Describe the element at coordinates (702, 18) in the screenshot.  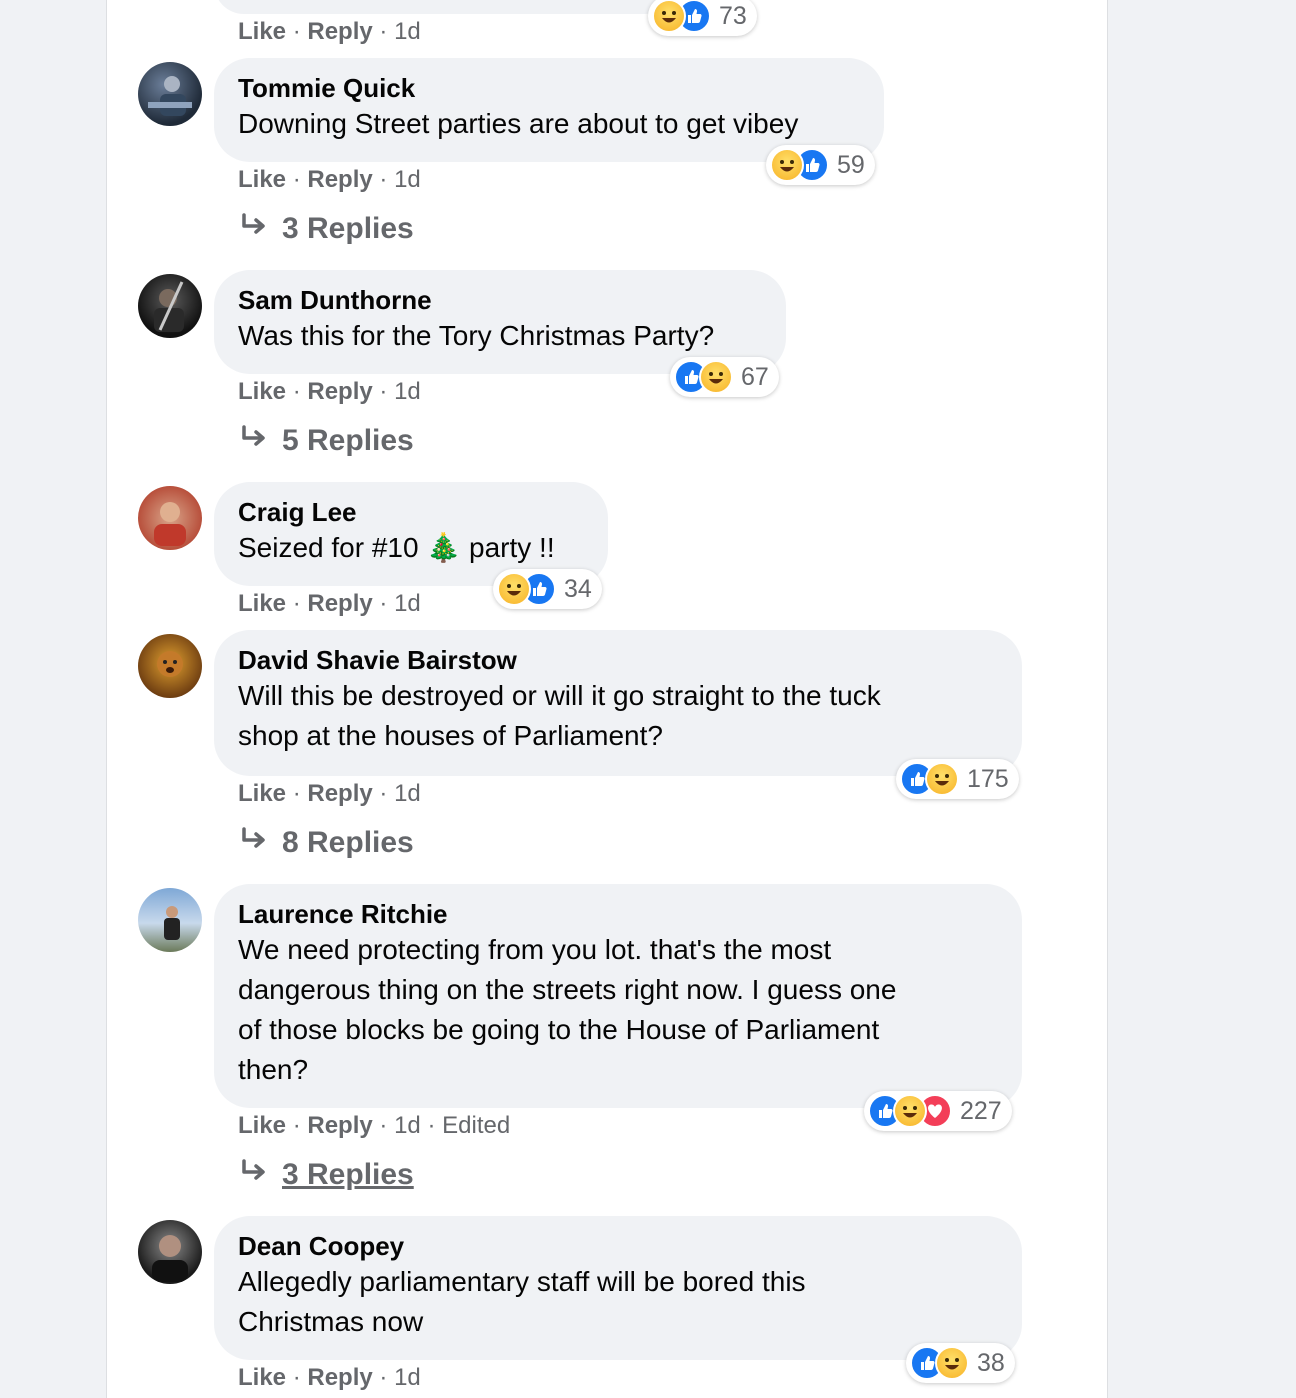
I see `reaction-summary: 73` at that location.